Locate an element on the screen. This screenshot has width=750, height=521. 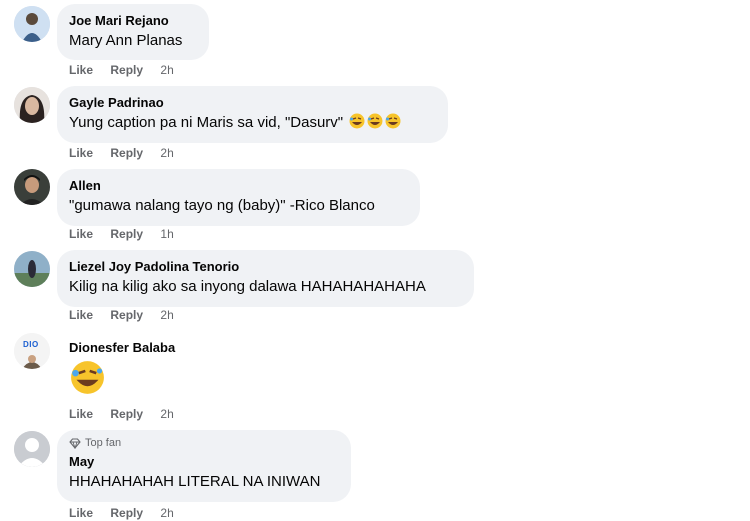
commenter-name: May is located at coordinates (204, 461).